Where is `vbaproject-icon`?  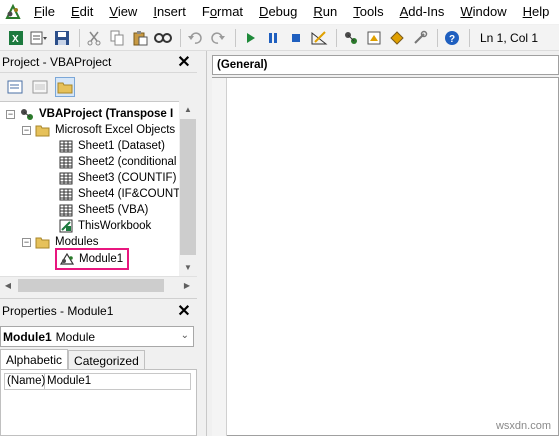
vbaproject-icon is located at coordinates (27, 114).